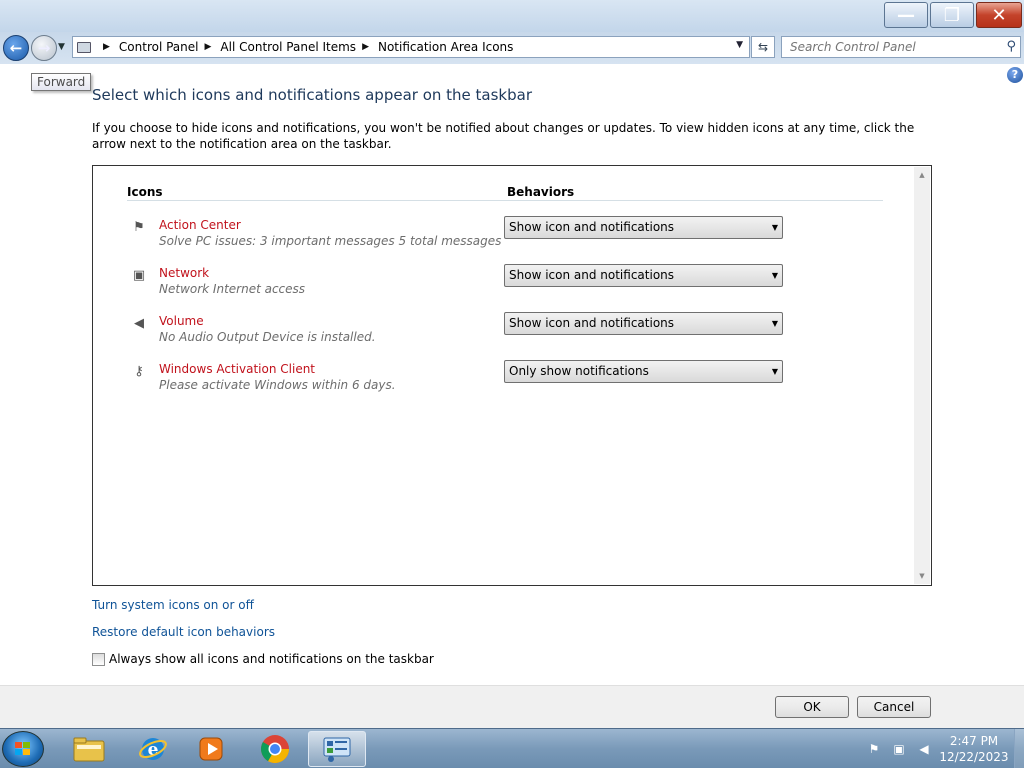 This screenshot has width=1024, height=768. What do you see at coordinates (1015, 75) in the screenshot?
I see `help-icon: ?` at bounding box center [1015, 75].